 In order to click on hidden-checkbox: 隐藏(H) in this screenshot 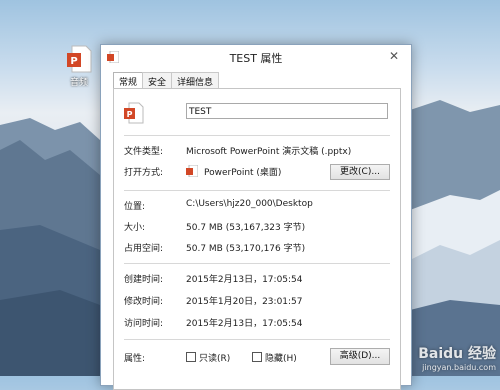, I will do `click(274, 357)`.